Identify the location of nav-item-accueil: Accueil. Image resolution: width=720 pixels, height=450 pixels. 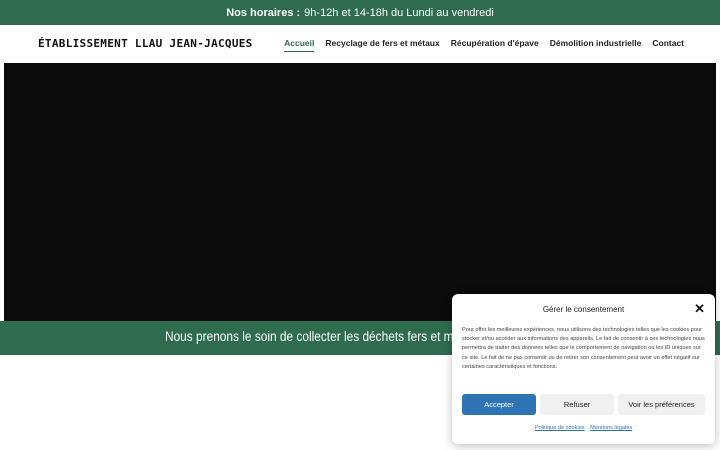
(299, 45).